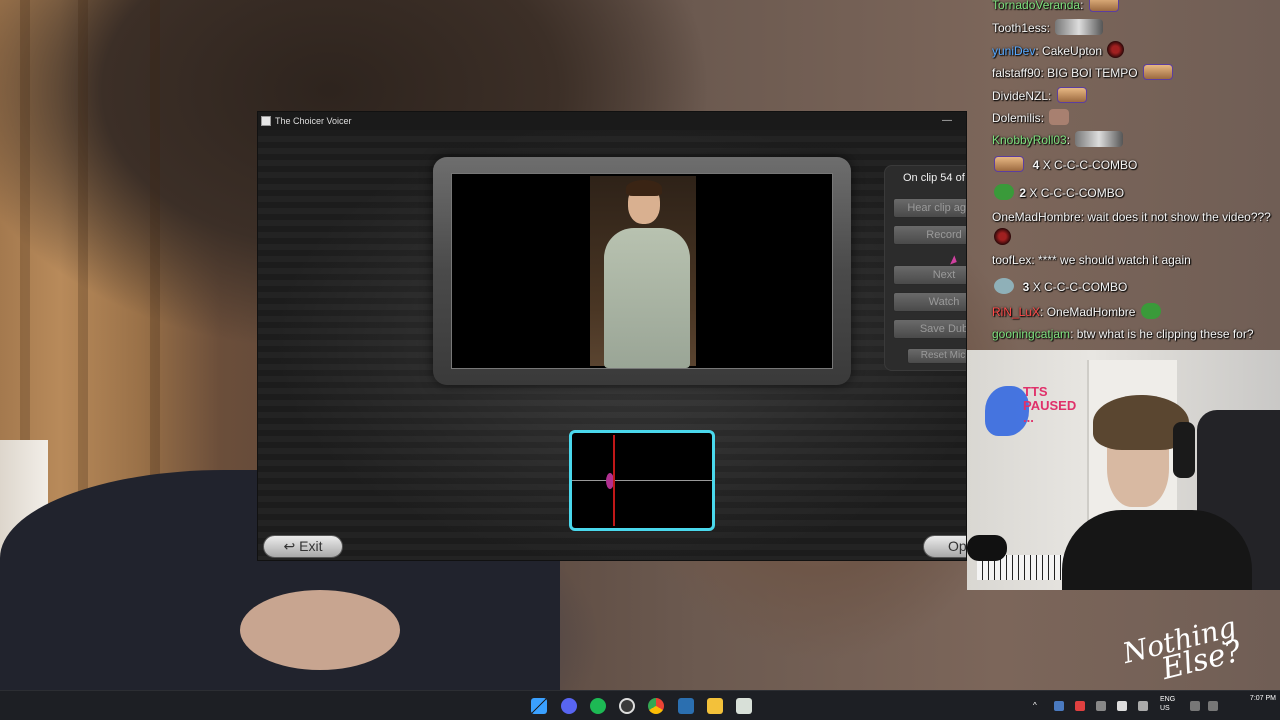 This screenshot has height=720, width=1280. I want to click on discord-icon, so click(569, 706).